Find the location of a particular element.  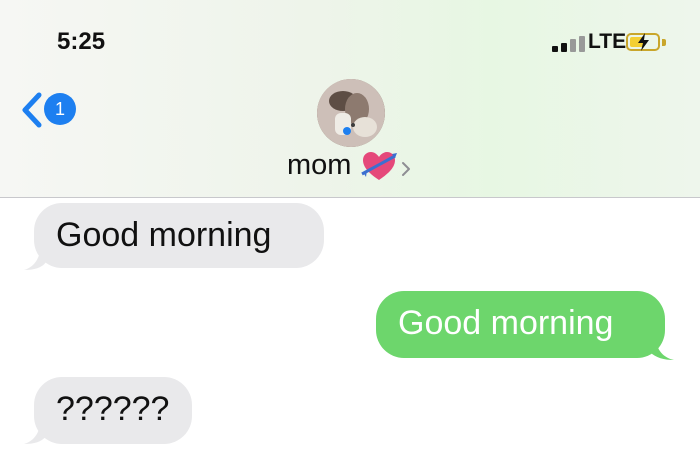

status-time: 5:25 is located at coordinates (81, 41).